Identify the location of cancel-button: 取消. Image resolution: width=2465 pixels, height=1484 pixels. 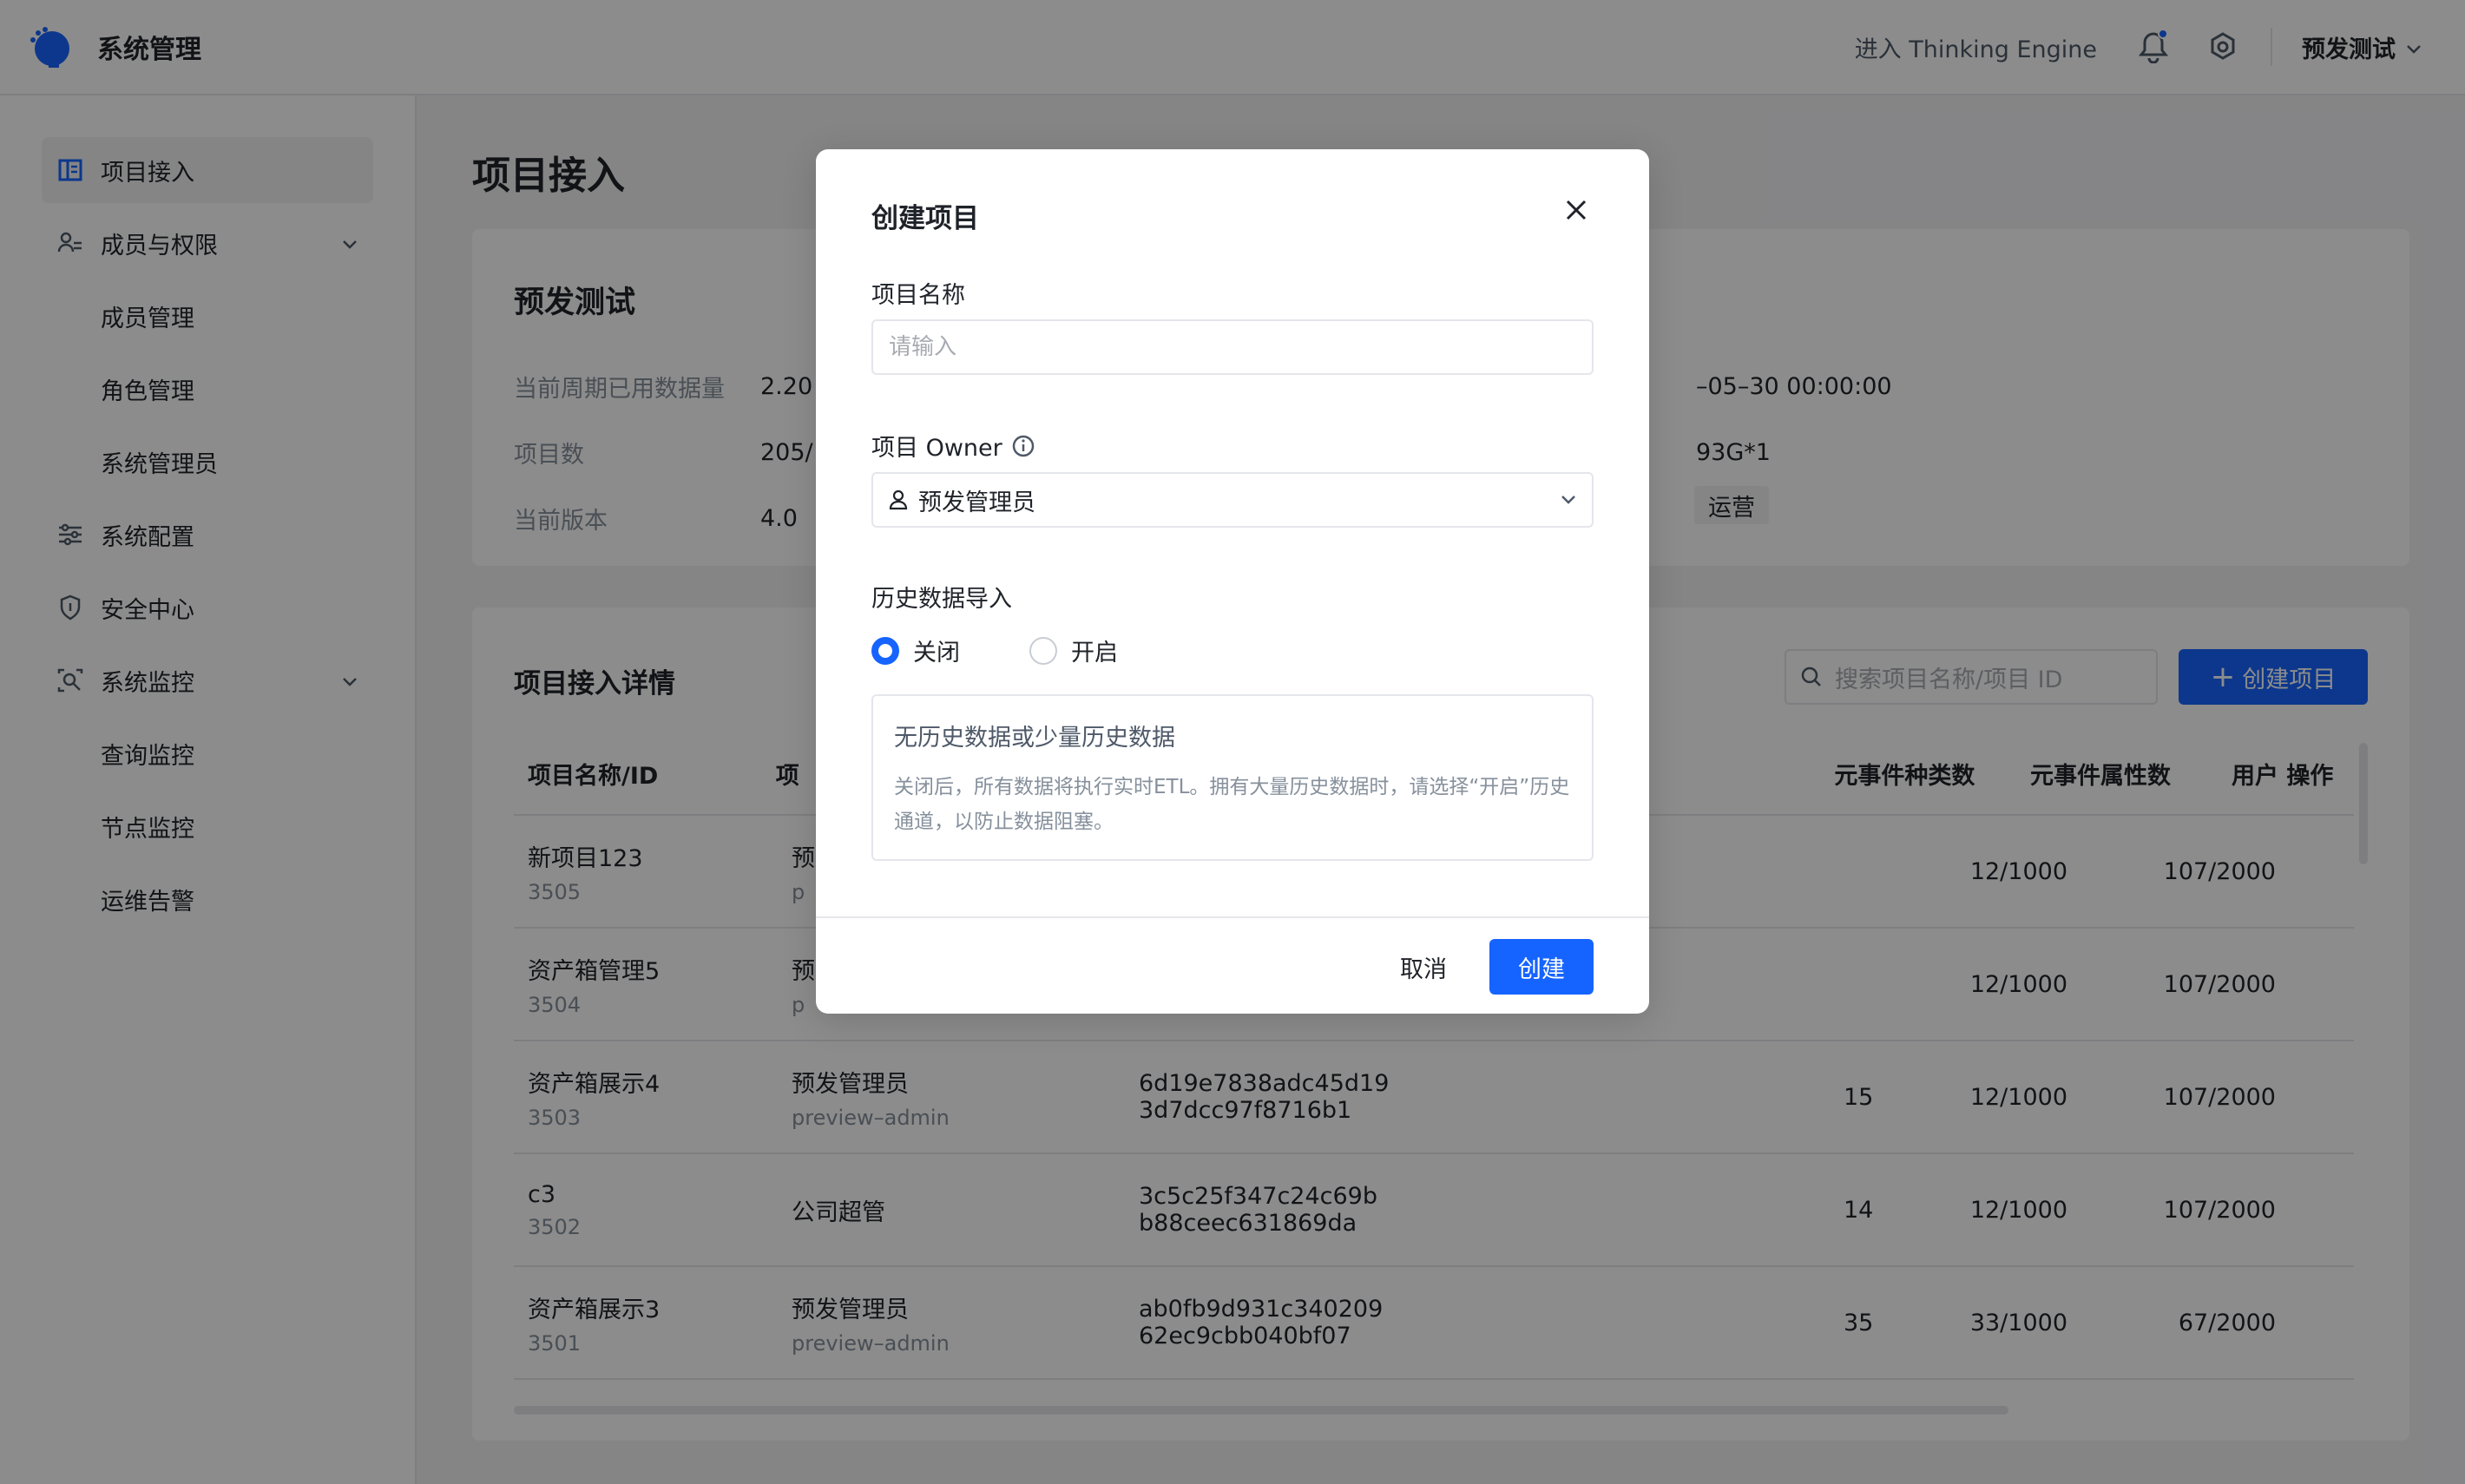
(1424, 967).